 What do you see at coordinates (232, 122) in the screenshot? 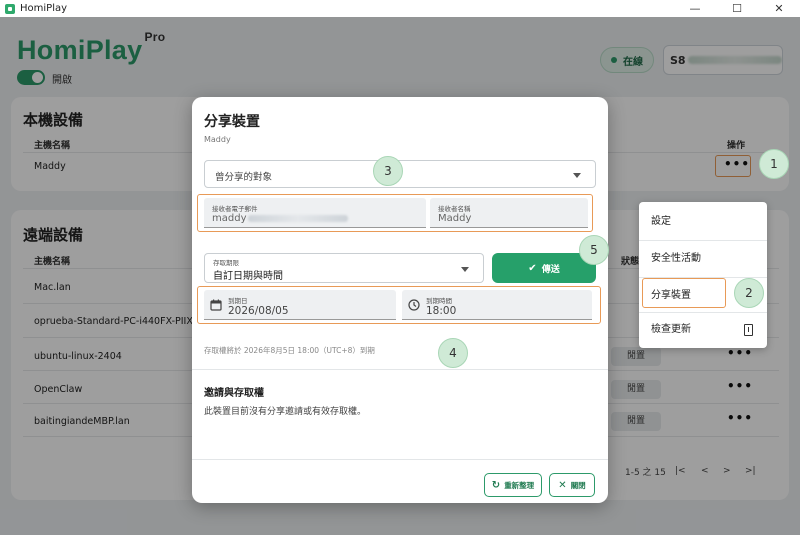
I see `dialog-title: 分享裝置` at bounding box center [232, 122].